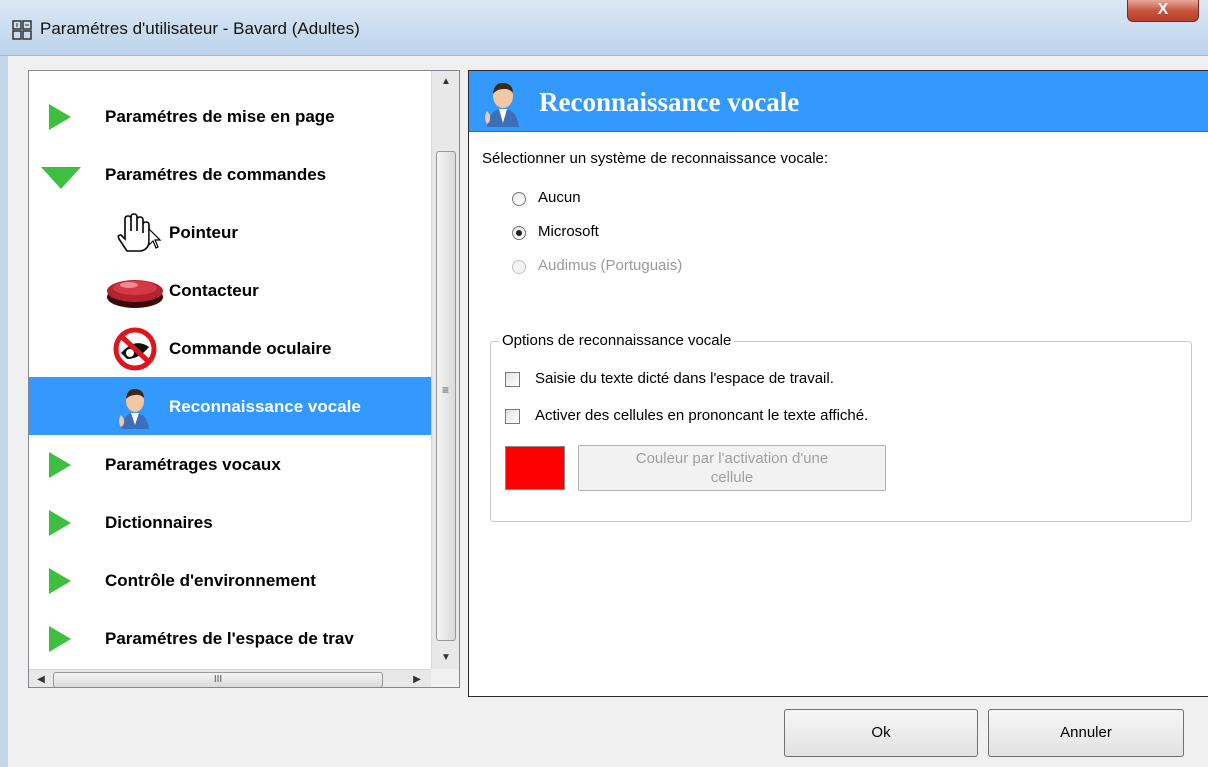 Image resolution: width=1208 pixels, height=767 pixels. I want to click on tree-item-reconnaissance-vocale: Reconnaissance vocale, so click(230, 406).